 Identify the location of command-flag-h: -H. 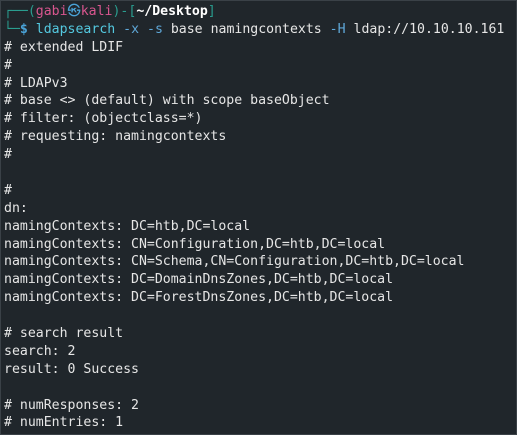
(337, 29).